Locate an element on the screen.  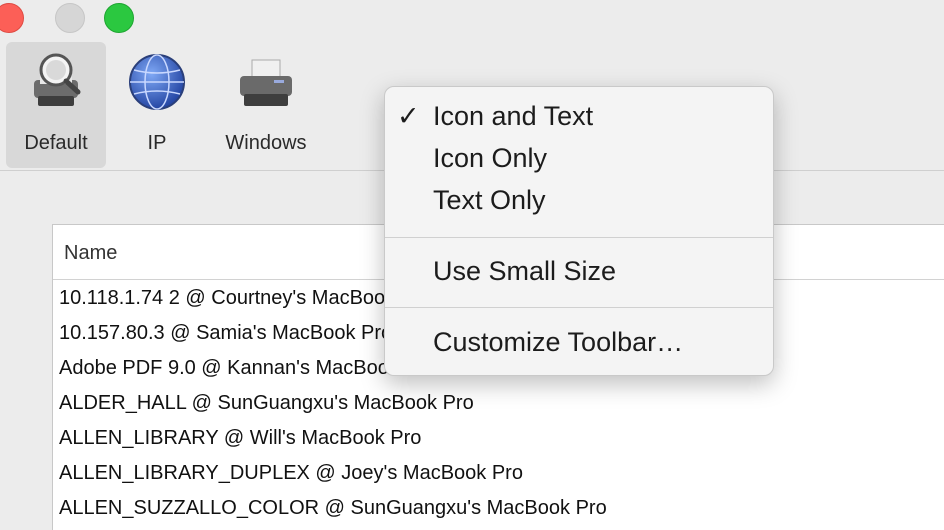
row-label: ALLEN_LIBRARY @ Will's MacBook Pro is located at coordinates (240, 438).